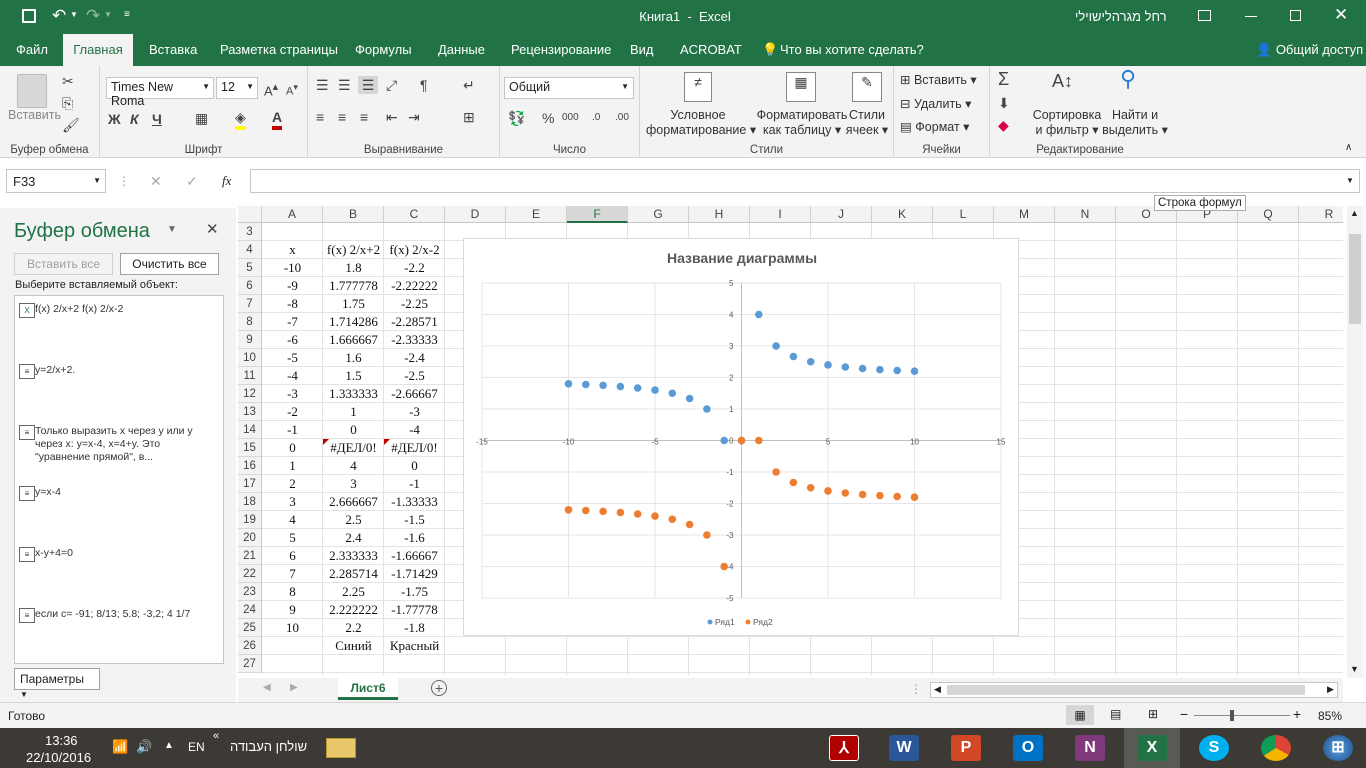 This screenshot has height=768, width=1366. Describe the element at coordinates (196, 747) in the screenshot. I see `language-indicator: EN` at that location.